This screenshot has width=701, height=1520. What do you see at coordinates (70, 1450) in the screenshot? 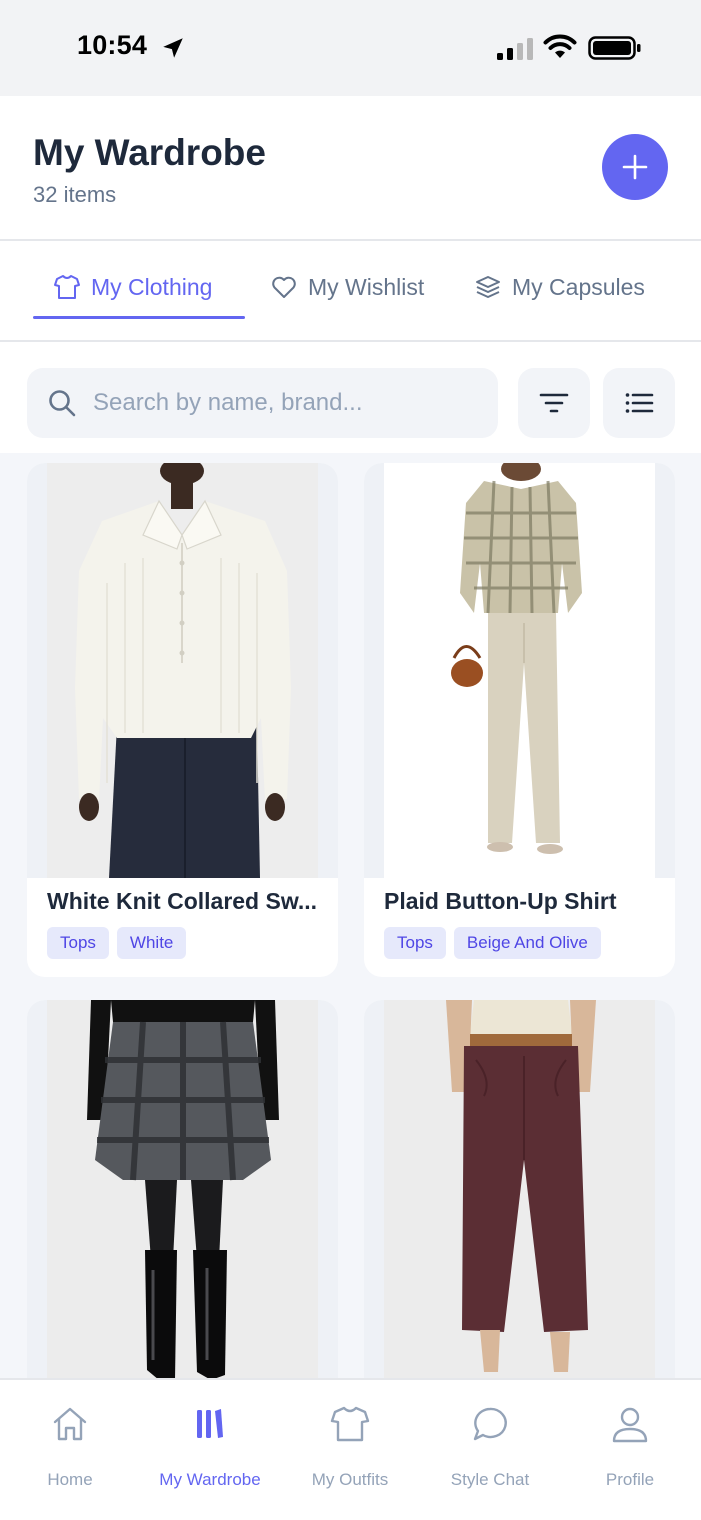
I see `nav-home: Home` at bounding box center [70, 1450].